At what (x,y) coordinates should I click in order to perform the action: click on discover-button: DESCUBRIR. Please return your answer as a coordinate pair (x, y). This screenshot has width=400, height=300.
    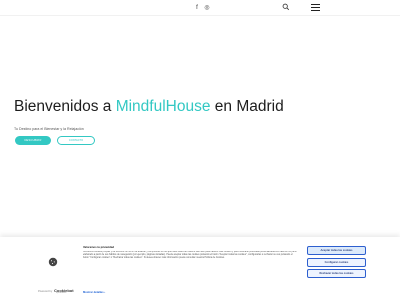
    Looking at the image, I should click on (33, 140).